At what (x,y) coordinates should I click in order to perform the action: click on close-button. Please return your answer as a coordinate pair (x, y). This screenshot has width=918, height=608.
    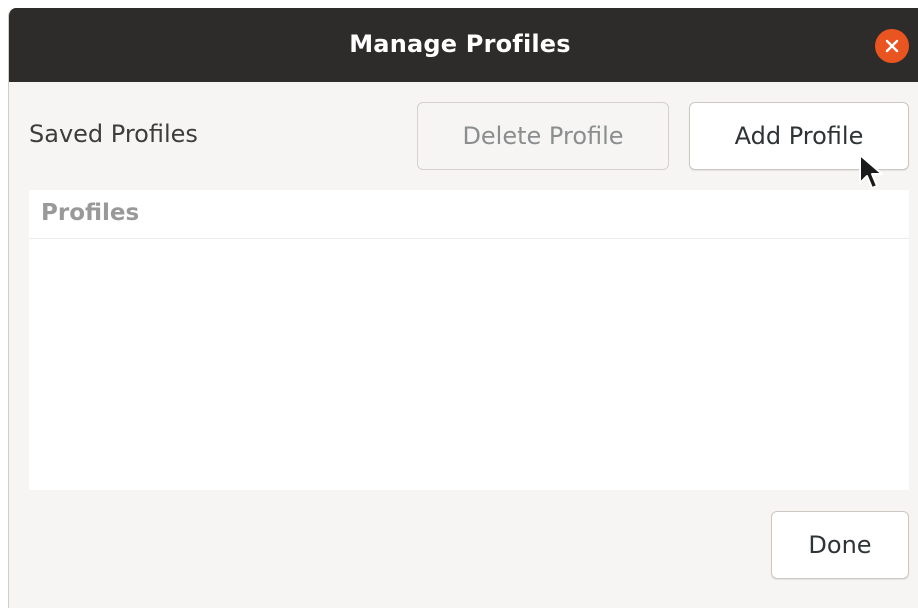
    Looking at the image, I should click on (892, 46).